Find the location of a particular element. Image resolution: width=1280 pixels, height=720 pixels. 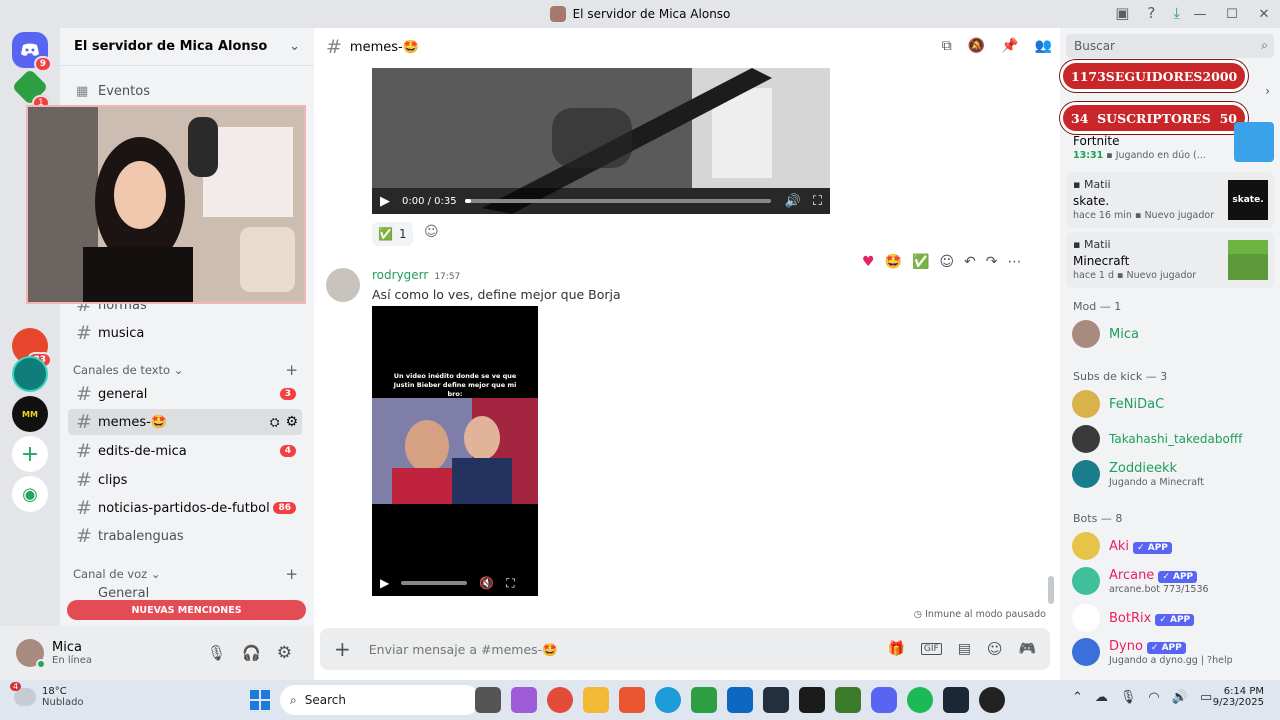

channel-clips: # clips is located at coordinates (185, 480).